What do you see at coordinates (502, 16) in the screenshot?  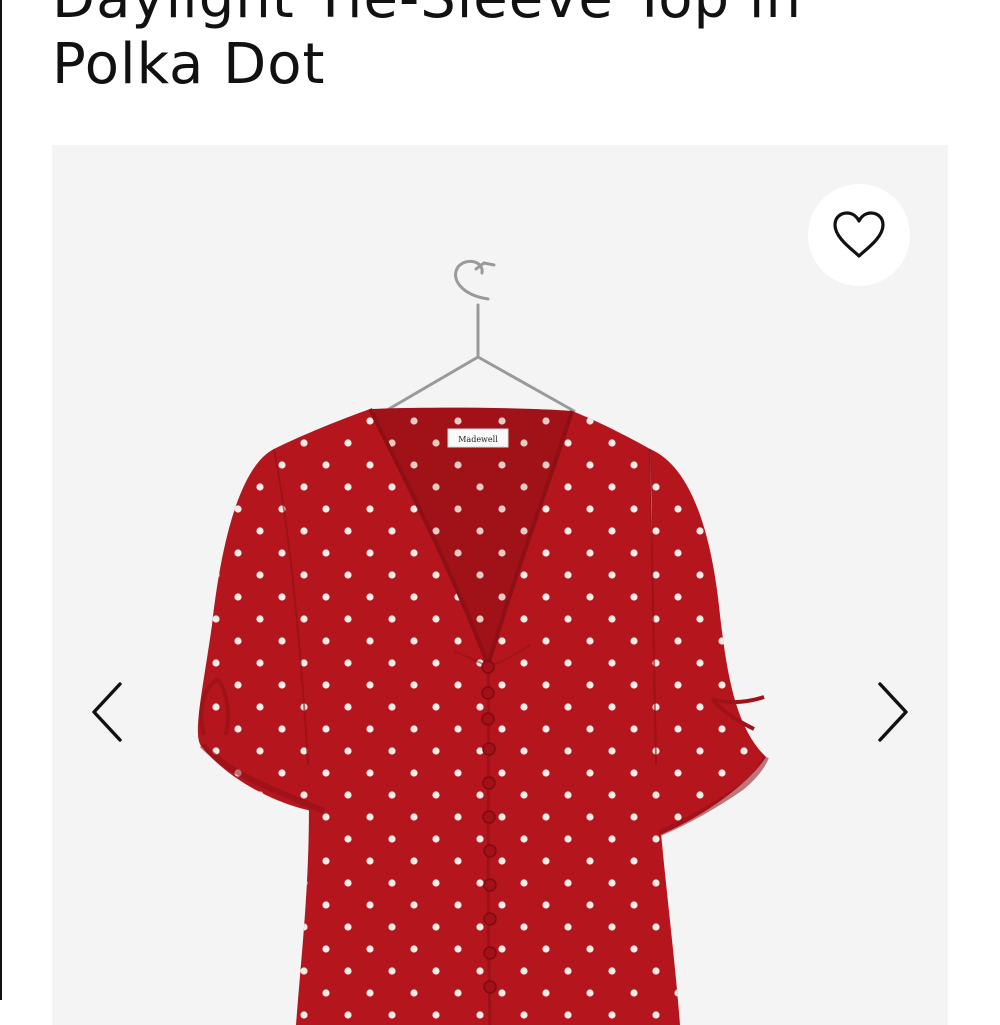 I see `product-title-line-1: Daylight Tie-Sleeve Top in` at bounding box center [502, 16].